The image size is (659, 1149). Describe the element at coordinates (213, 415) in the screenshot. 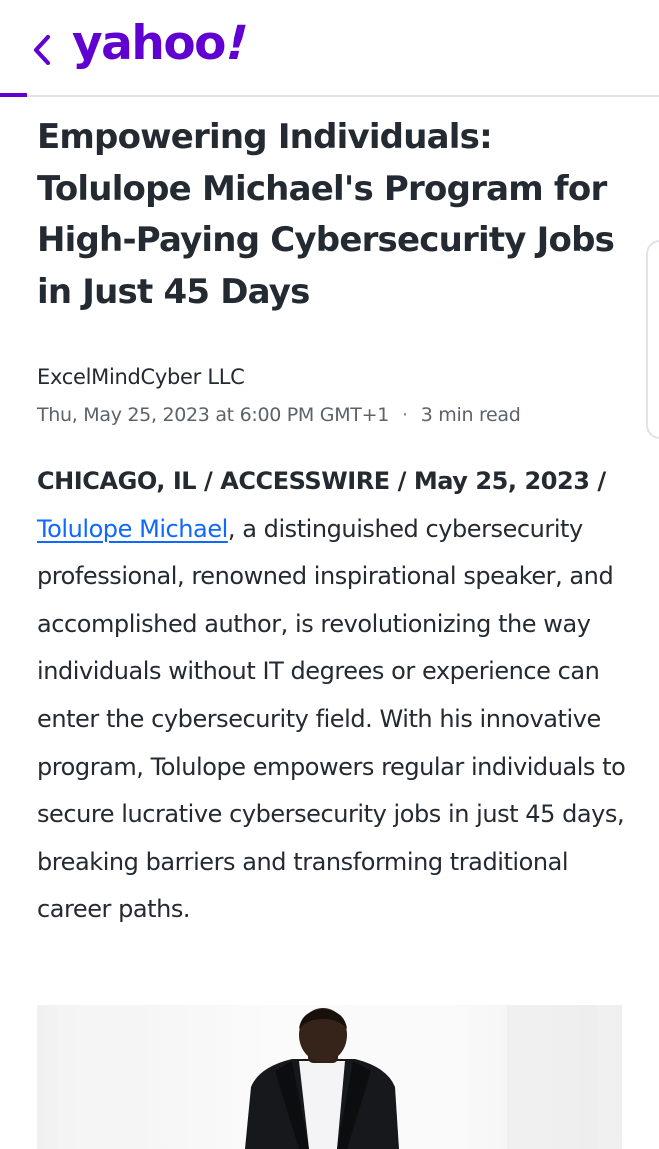

I see `publish-date: Thu, May 25, 2023 at 6:00 PM GMT+1` at that location.